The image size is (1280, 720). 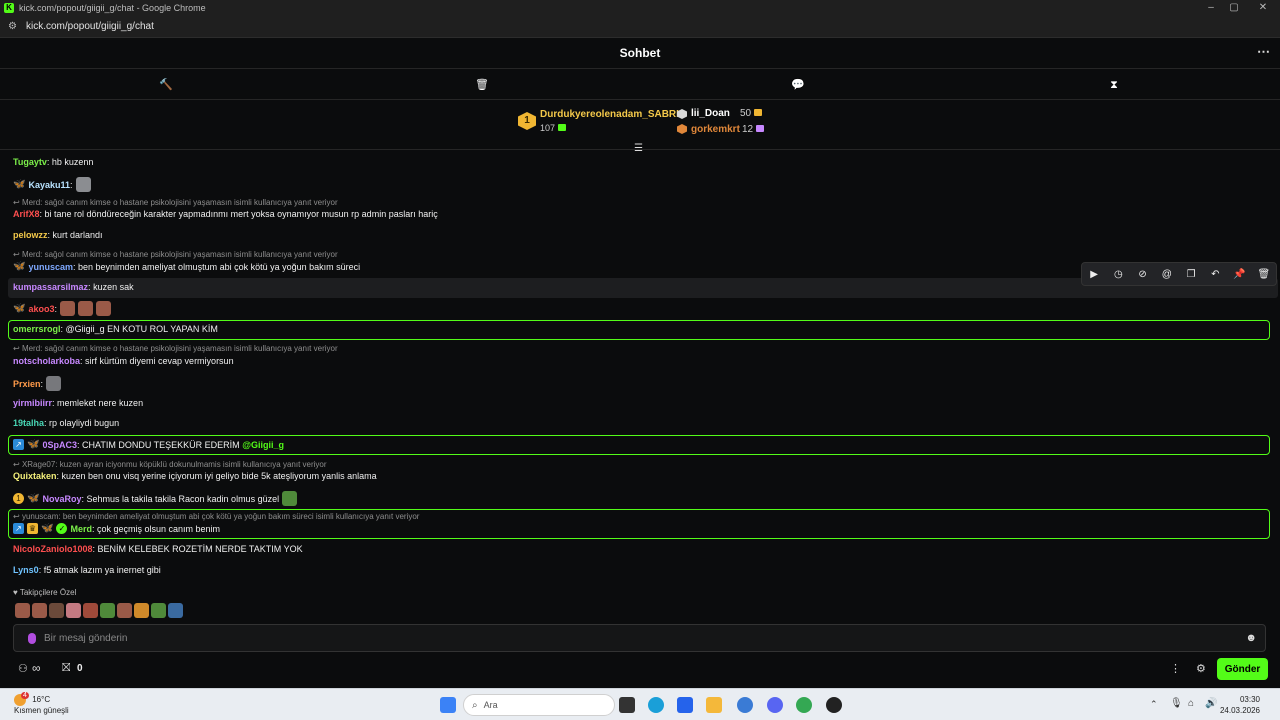 What do you see at coordinates (714, 705) in the screenshot?
I see `file-explorer-icon` at bounding box center [714, 705].